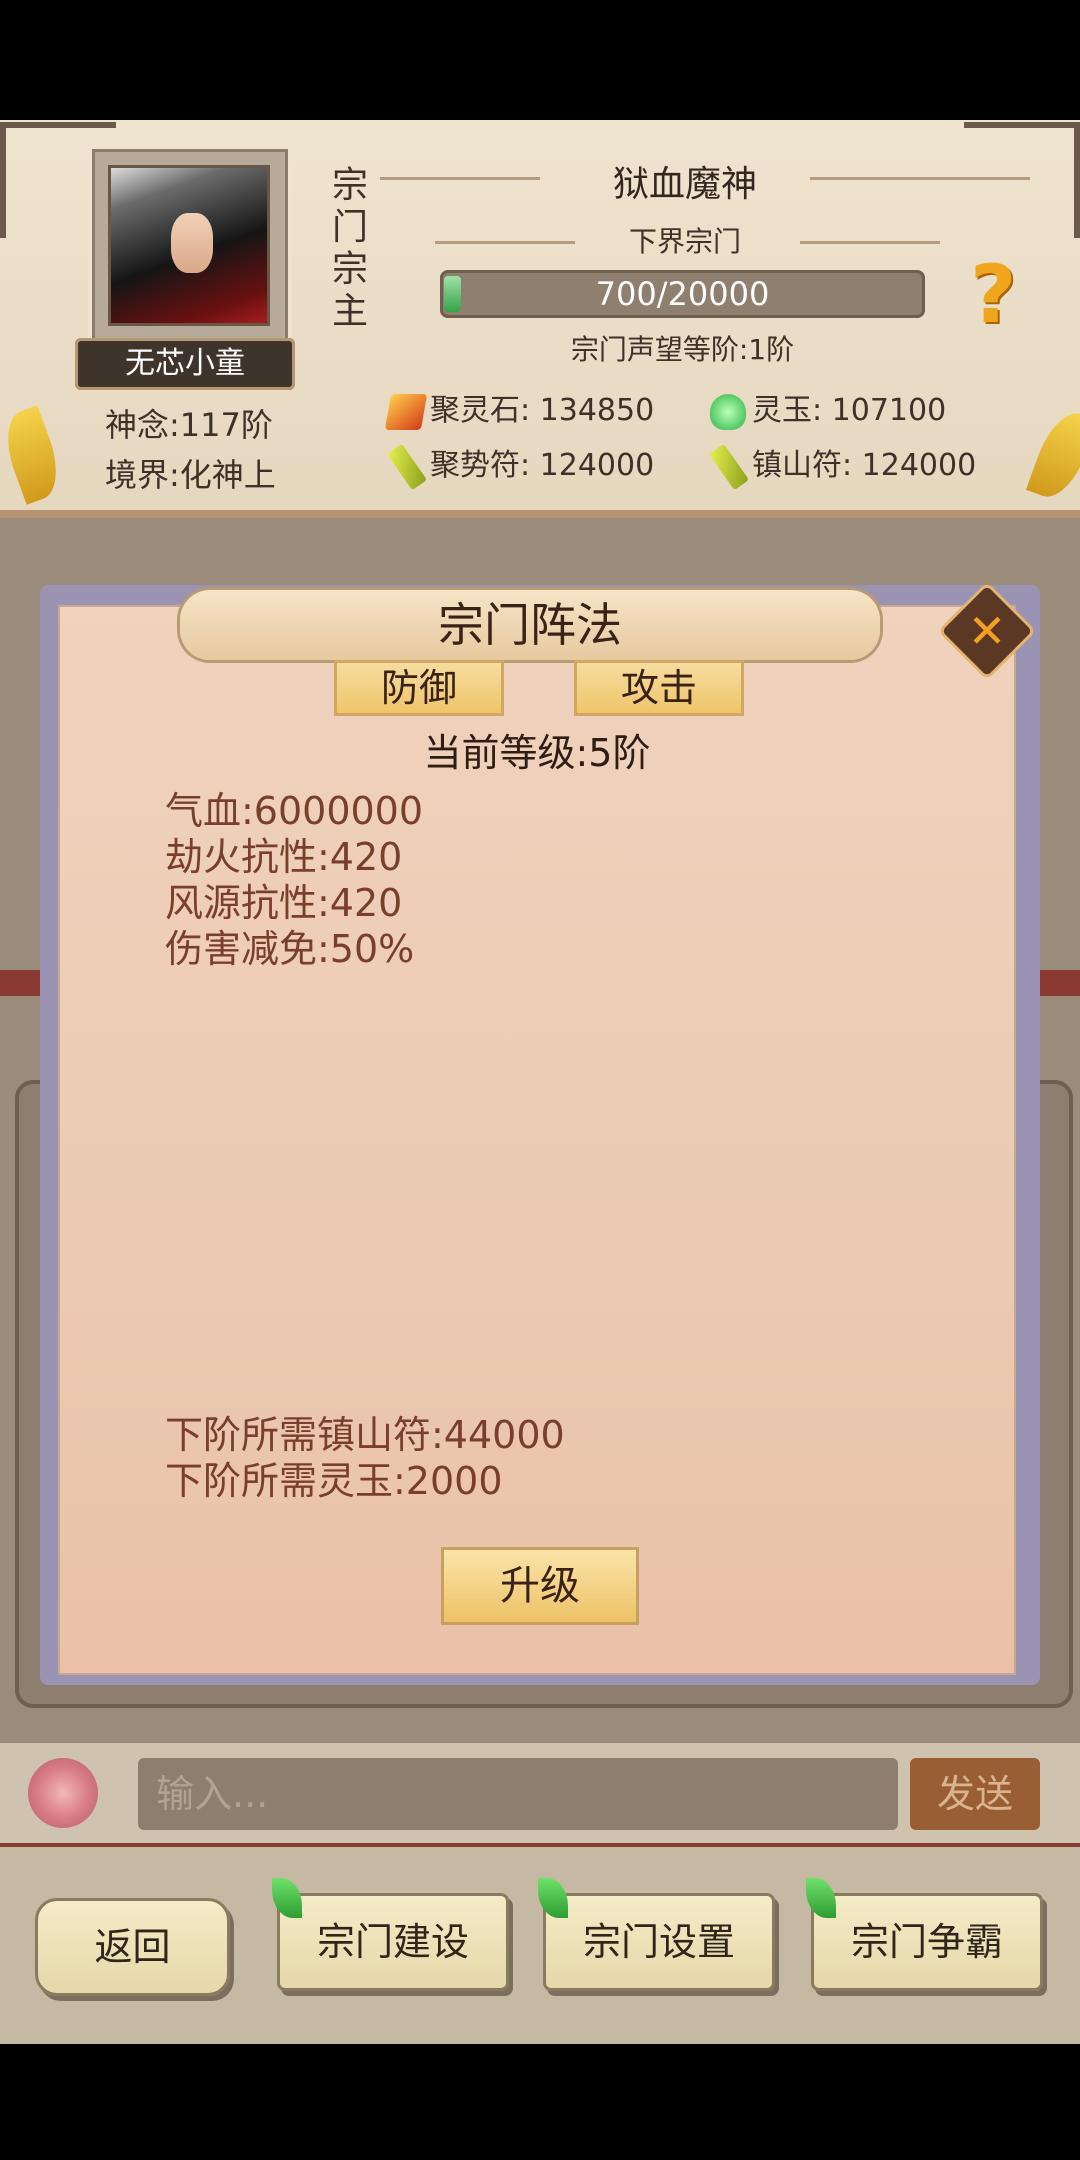  Describe the element at coordinates (682, 349) in the screenshot. I see `reputation-rank: 宗门声望等阶:1阶` at that location.